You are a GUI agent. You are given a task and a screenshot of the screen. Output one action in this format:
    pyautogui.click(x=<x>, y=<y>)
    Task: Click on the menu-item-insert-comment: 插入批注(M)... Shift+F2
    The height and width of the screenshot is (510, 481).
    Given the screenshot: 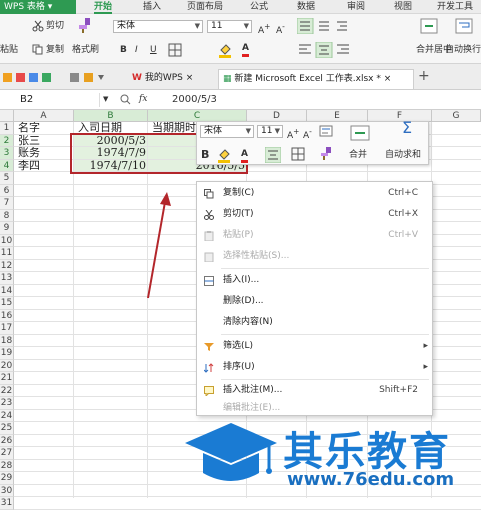 What is the action you would take?
    pyautogui.click(x=314, y=390)
    